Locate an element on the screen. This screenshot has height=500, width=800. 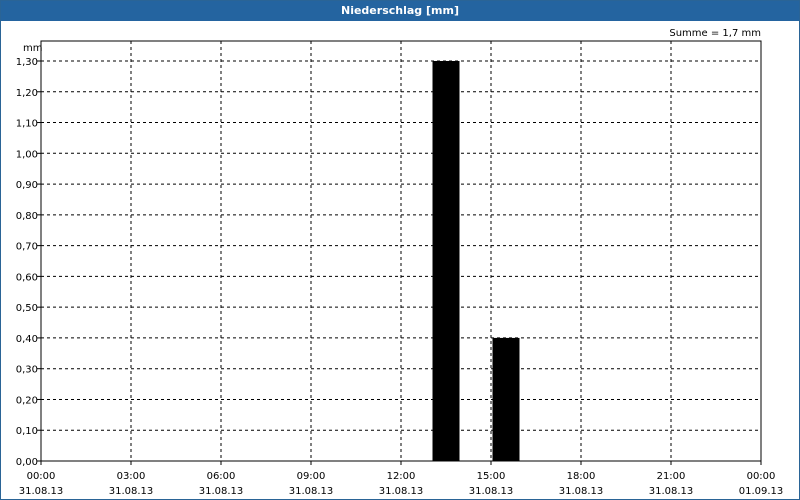
y-tick-label: 0,30 is located at coordinates (27, 370).